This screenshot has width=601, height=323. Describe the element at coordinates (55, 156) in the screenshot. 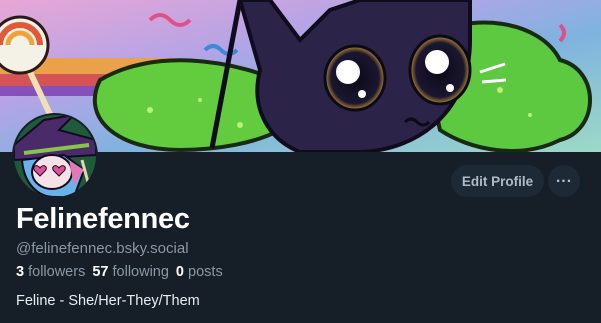

I see `avatar` at that location.